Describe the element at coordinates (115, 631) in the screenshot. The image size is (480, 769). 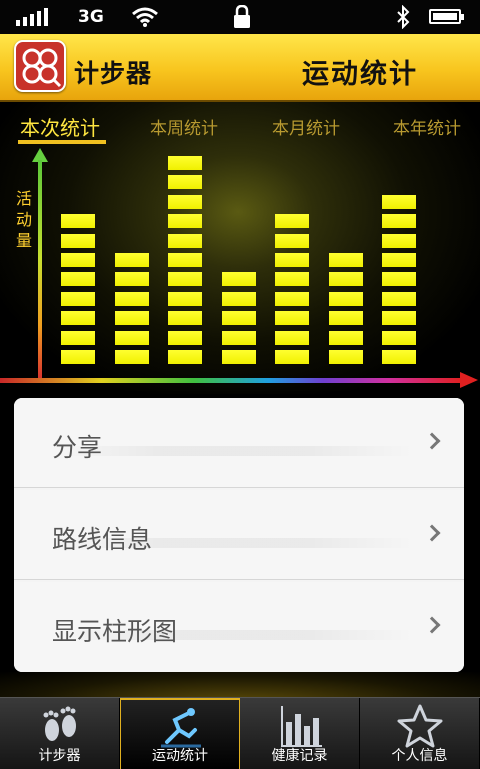
I see `menu-item-label: 显示柱形图` at that location.